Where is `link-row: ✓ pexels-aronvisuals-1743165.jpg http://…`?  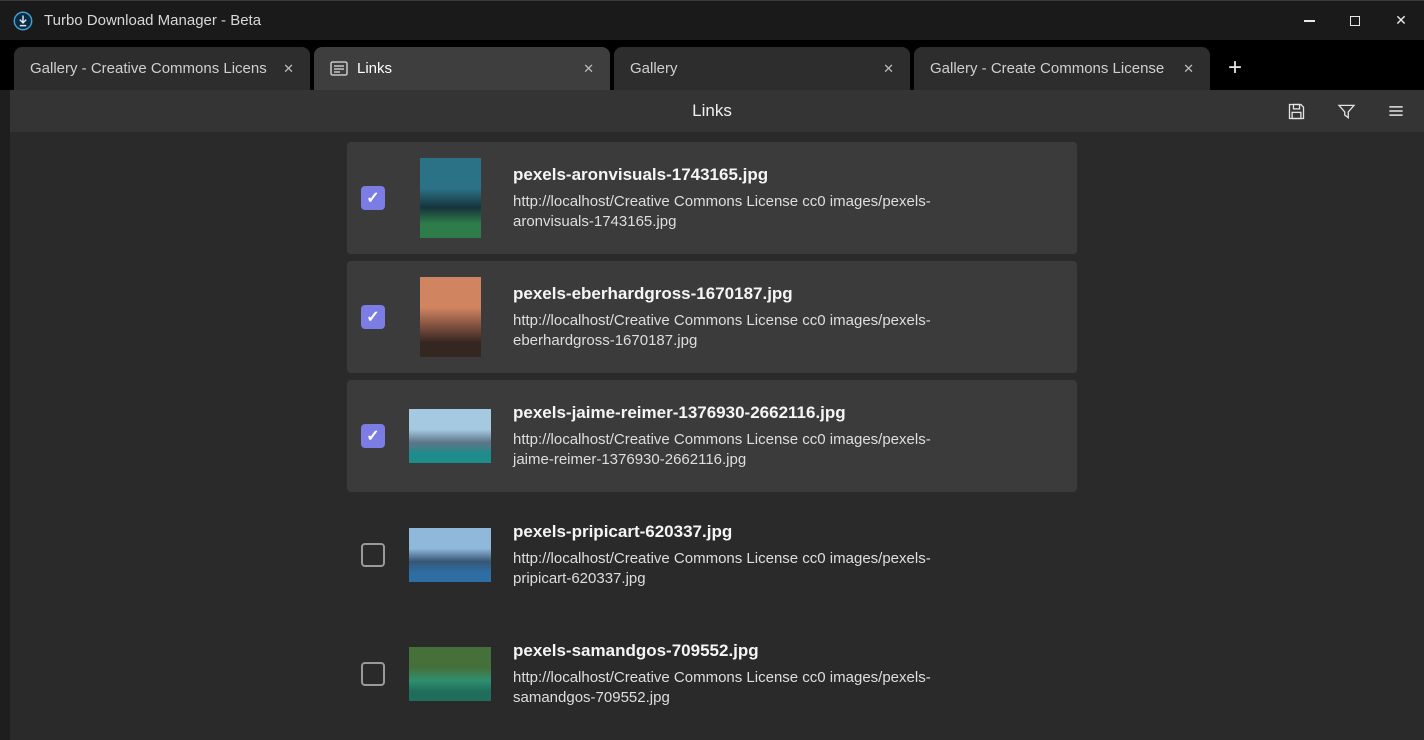 link-row: ✓ pexels-aronvisuals-1743165.jpg http://… is located at coordinates (712, 198).